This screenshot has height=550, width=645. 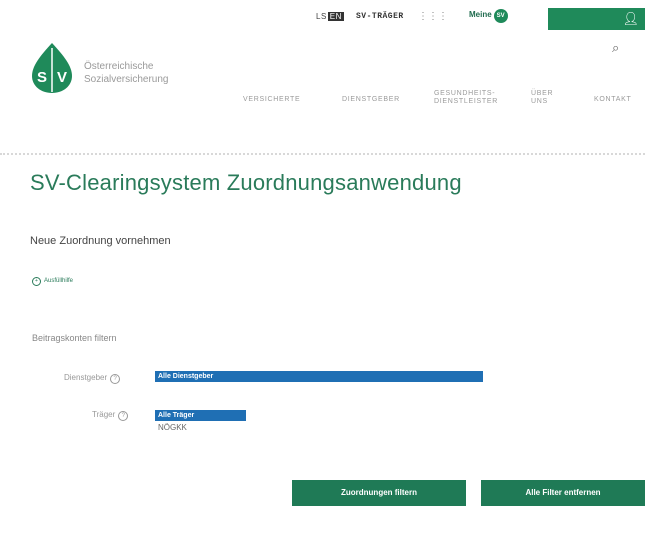 I want to click on sv-traeger-link: SV-TRÄGER, so click(x=380, y=16).